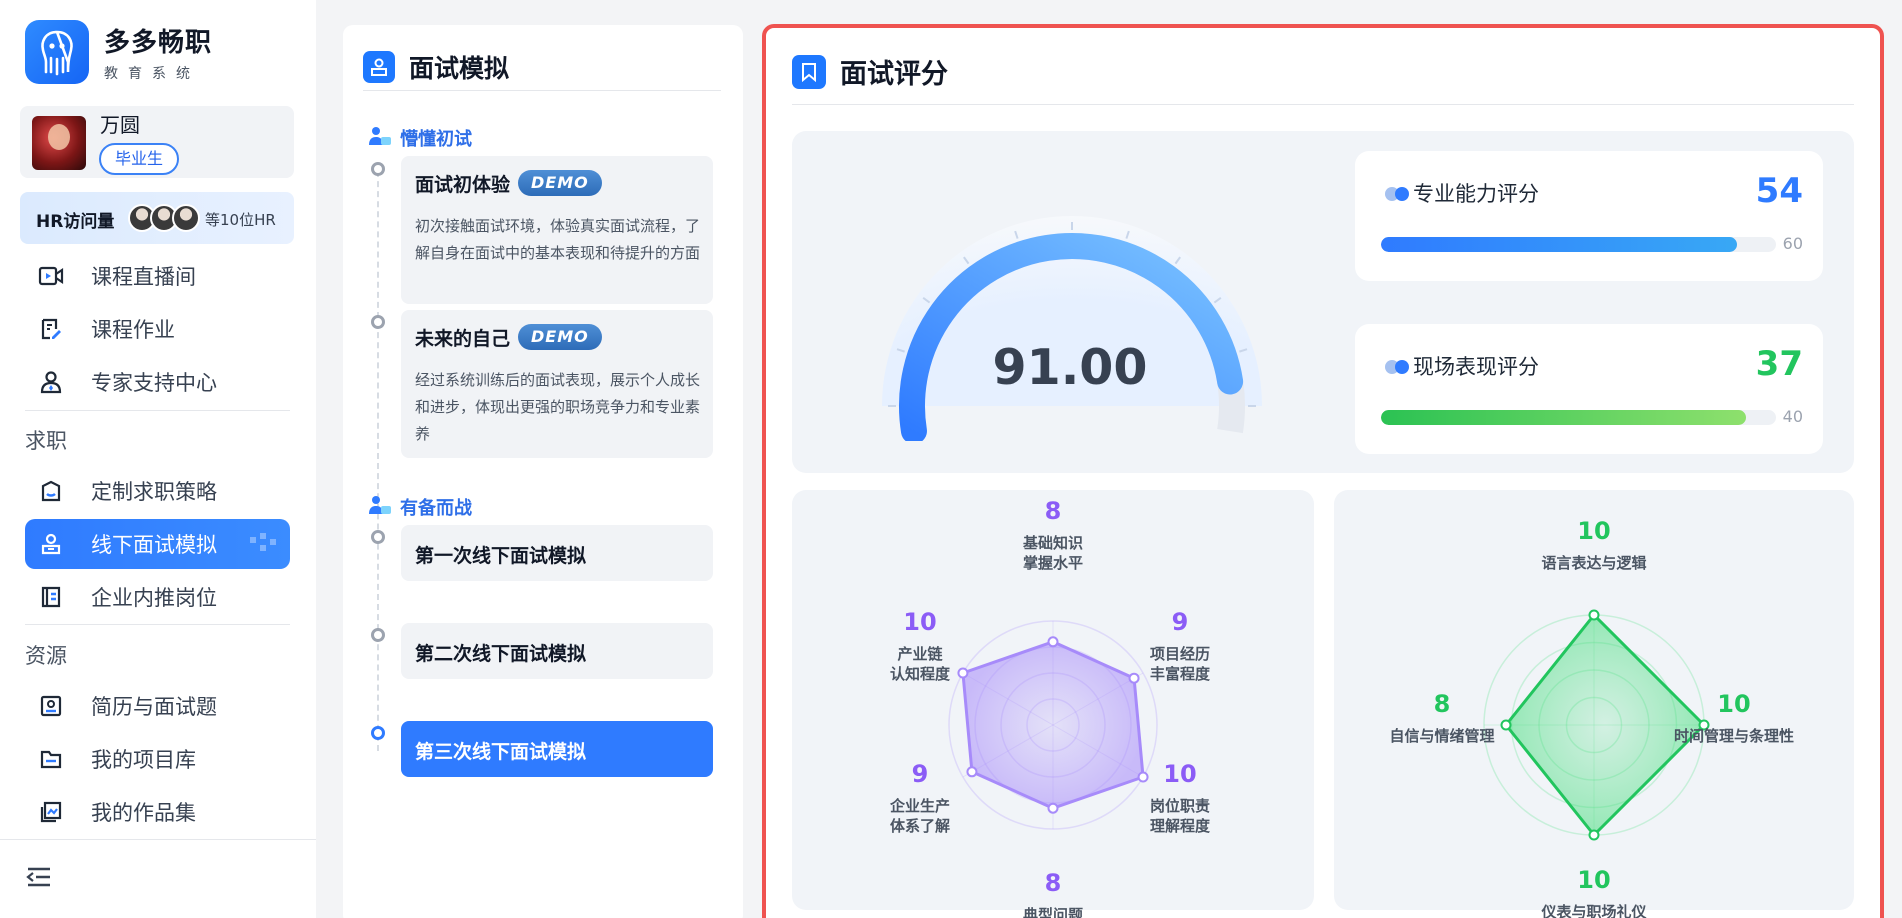  I want to click on radar-axis-label: 项目经历 丰富程度, so click(1179, 664).